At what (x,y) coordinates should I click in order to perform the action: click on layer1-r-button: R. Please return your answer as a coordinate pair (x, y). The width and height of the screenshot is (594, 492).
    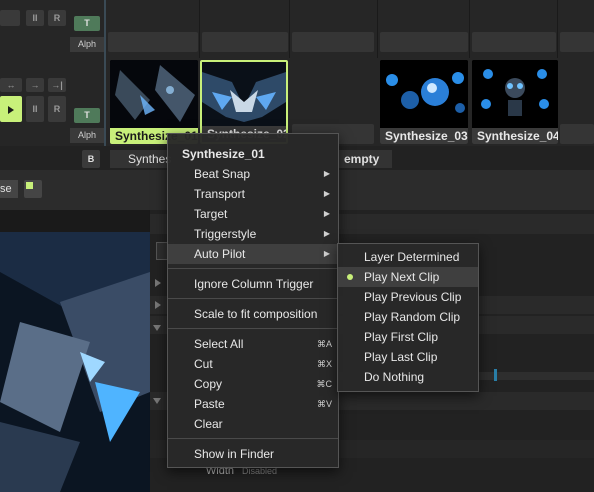
    Looking at the image, I should click on (57, 18).